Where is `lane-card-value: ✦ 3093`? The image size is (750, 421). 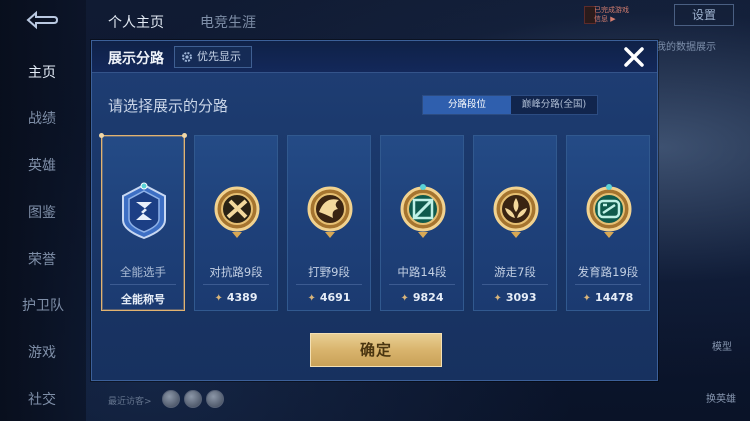
lane-card-value: ✦ 3093 is located at coordinates (515, 297).